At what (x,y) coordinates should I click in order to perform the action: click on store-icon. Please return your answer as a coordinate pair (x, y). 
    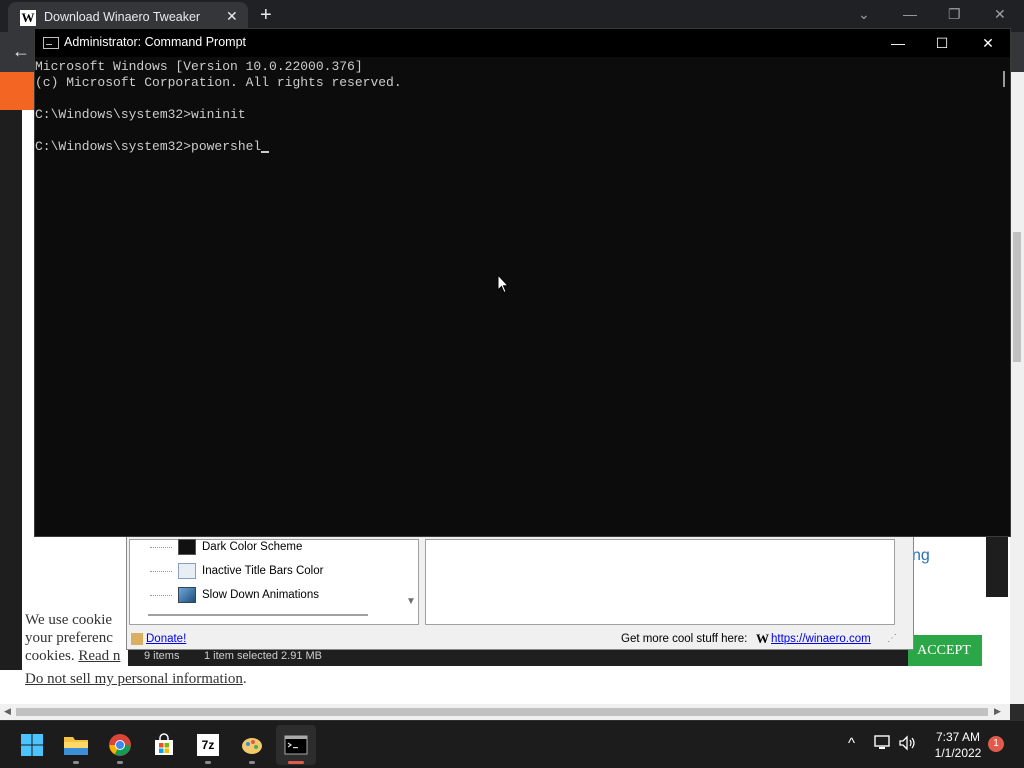
    Looking at the image, I should click on (164, 744).